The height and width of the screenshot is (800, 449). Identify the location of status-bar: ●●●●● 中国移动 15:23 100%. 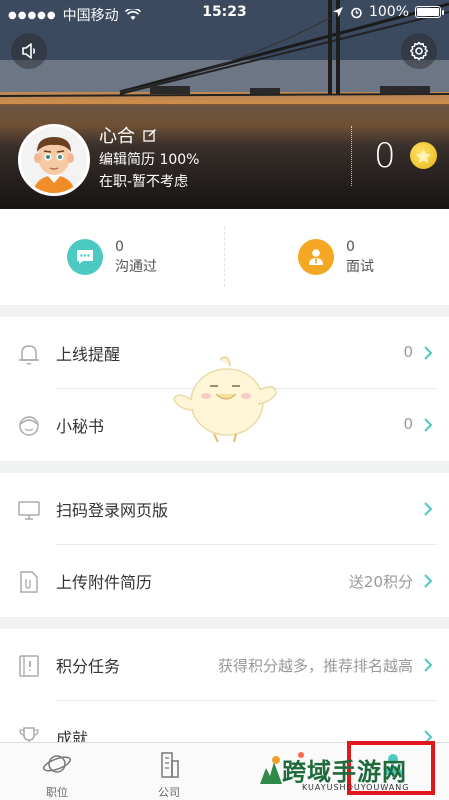
(224, 13).